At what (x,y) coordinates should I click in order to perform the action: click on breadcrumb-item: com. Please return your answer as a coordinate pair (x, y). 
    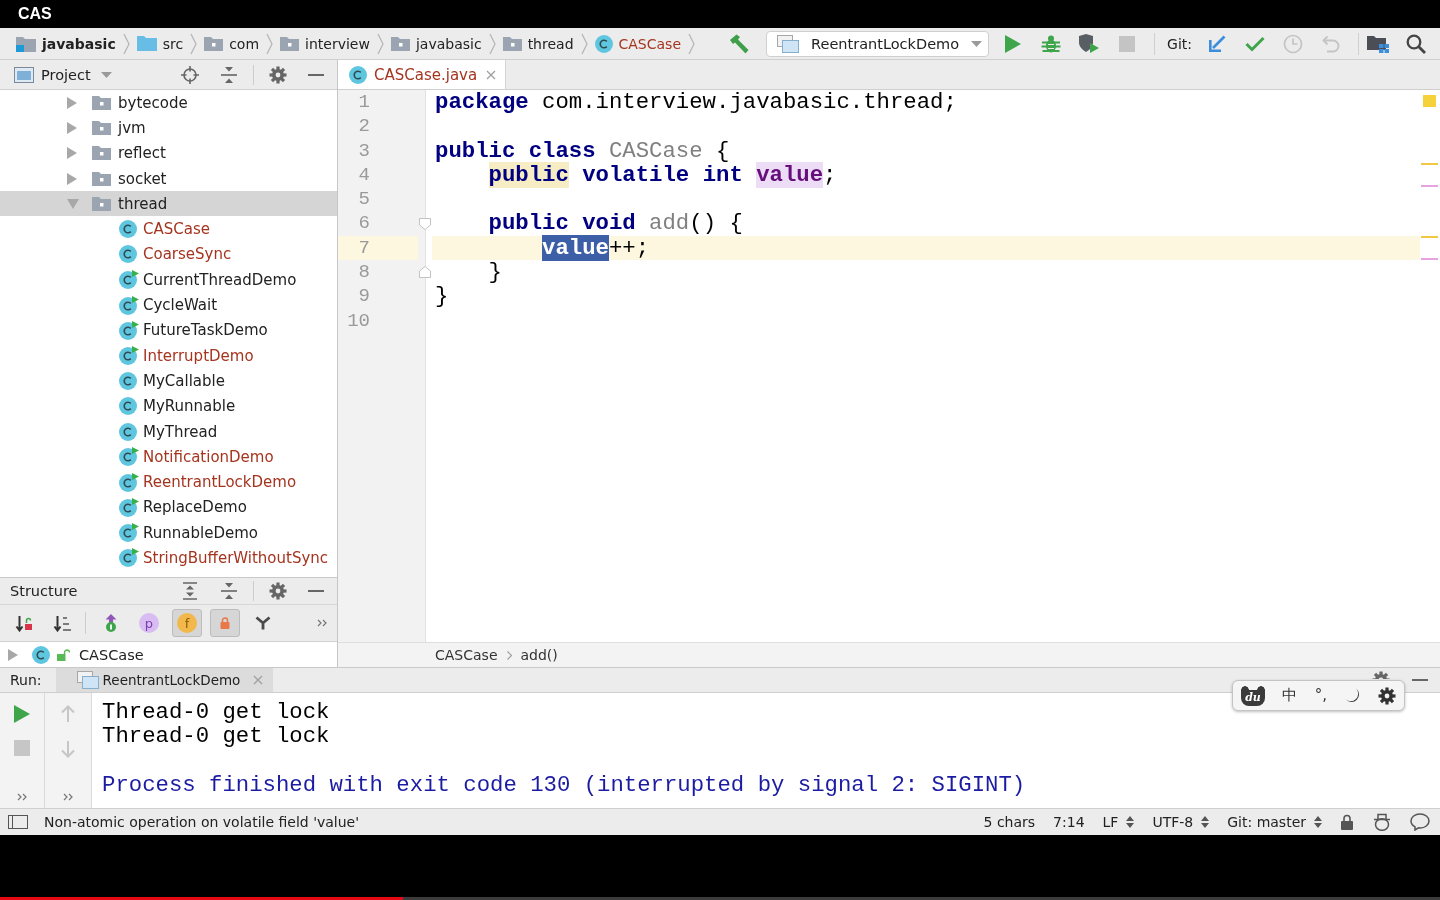
    Looking at the image, I should click on (232, 43).